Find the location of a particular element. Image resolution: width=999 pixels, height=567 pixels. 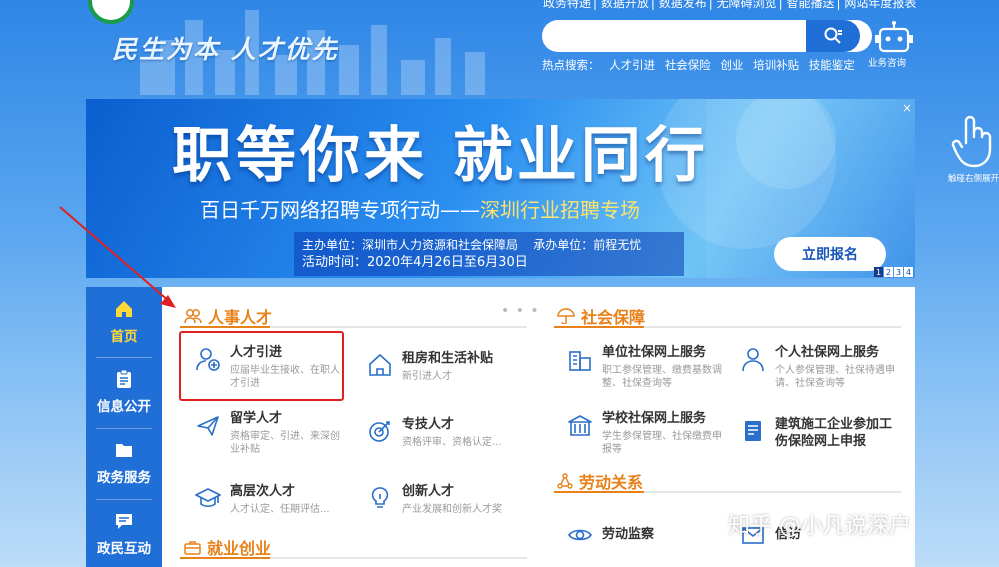

banner-time: 活动时间：2020年4月26日至6月30日 is located at coordinates (415, 262).